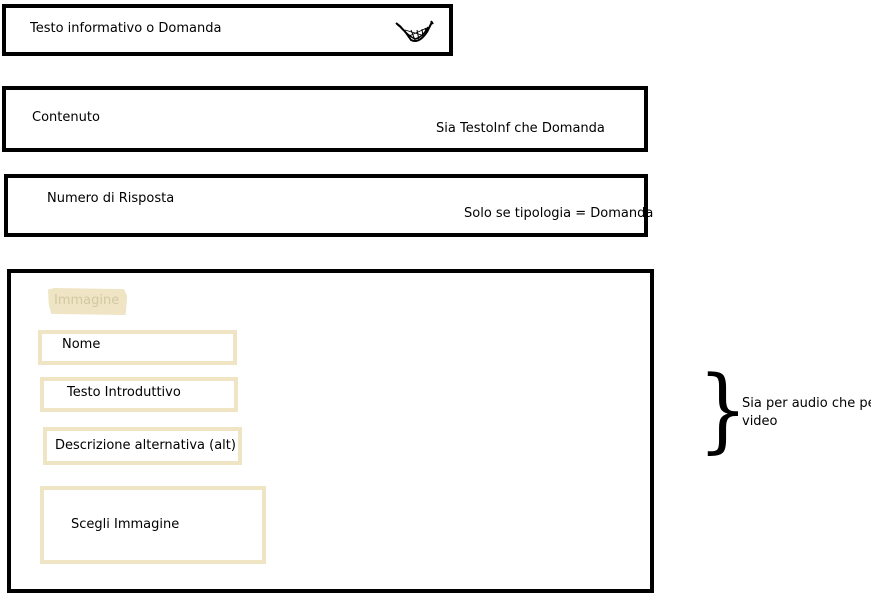 The height and width of the screenshot is (593, 871). What do you see at coordinates (806, 412) in the screenshot?
I see `side-note: Sia per audio che per video` at bounding box center [806, 412].